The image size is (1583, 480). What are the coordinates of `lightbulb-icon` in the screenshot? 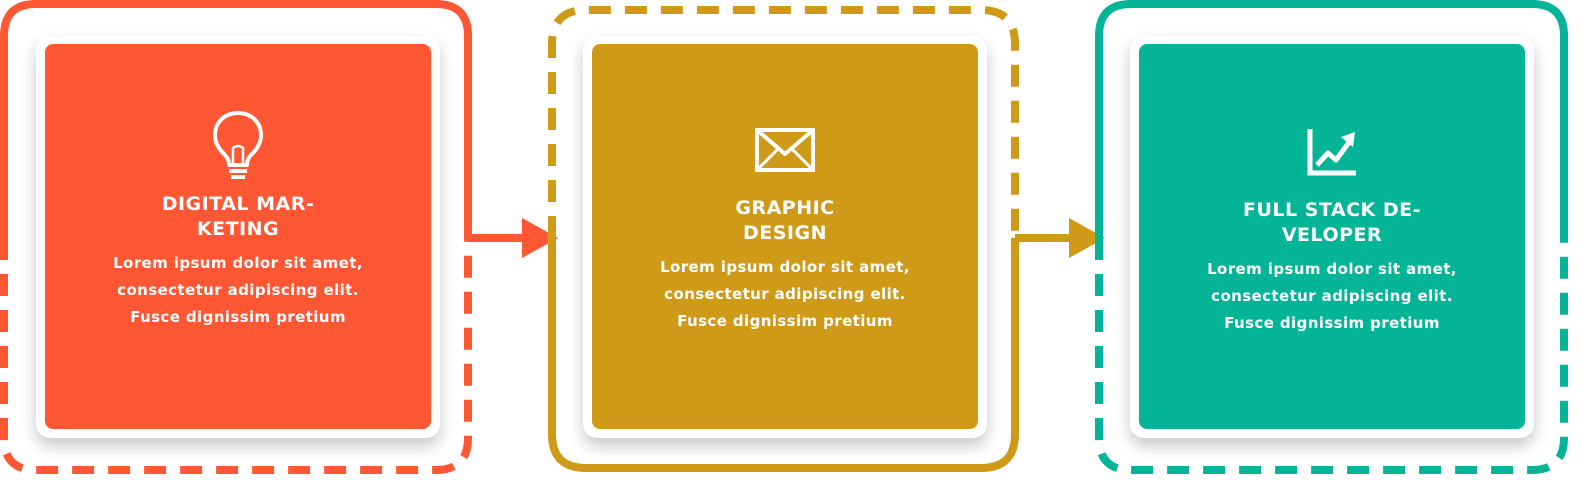 It's located at (238, 146).